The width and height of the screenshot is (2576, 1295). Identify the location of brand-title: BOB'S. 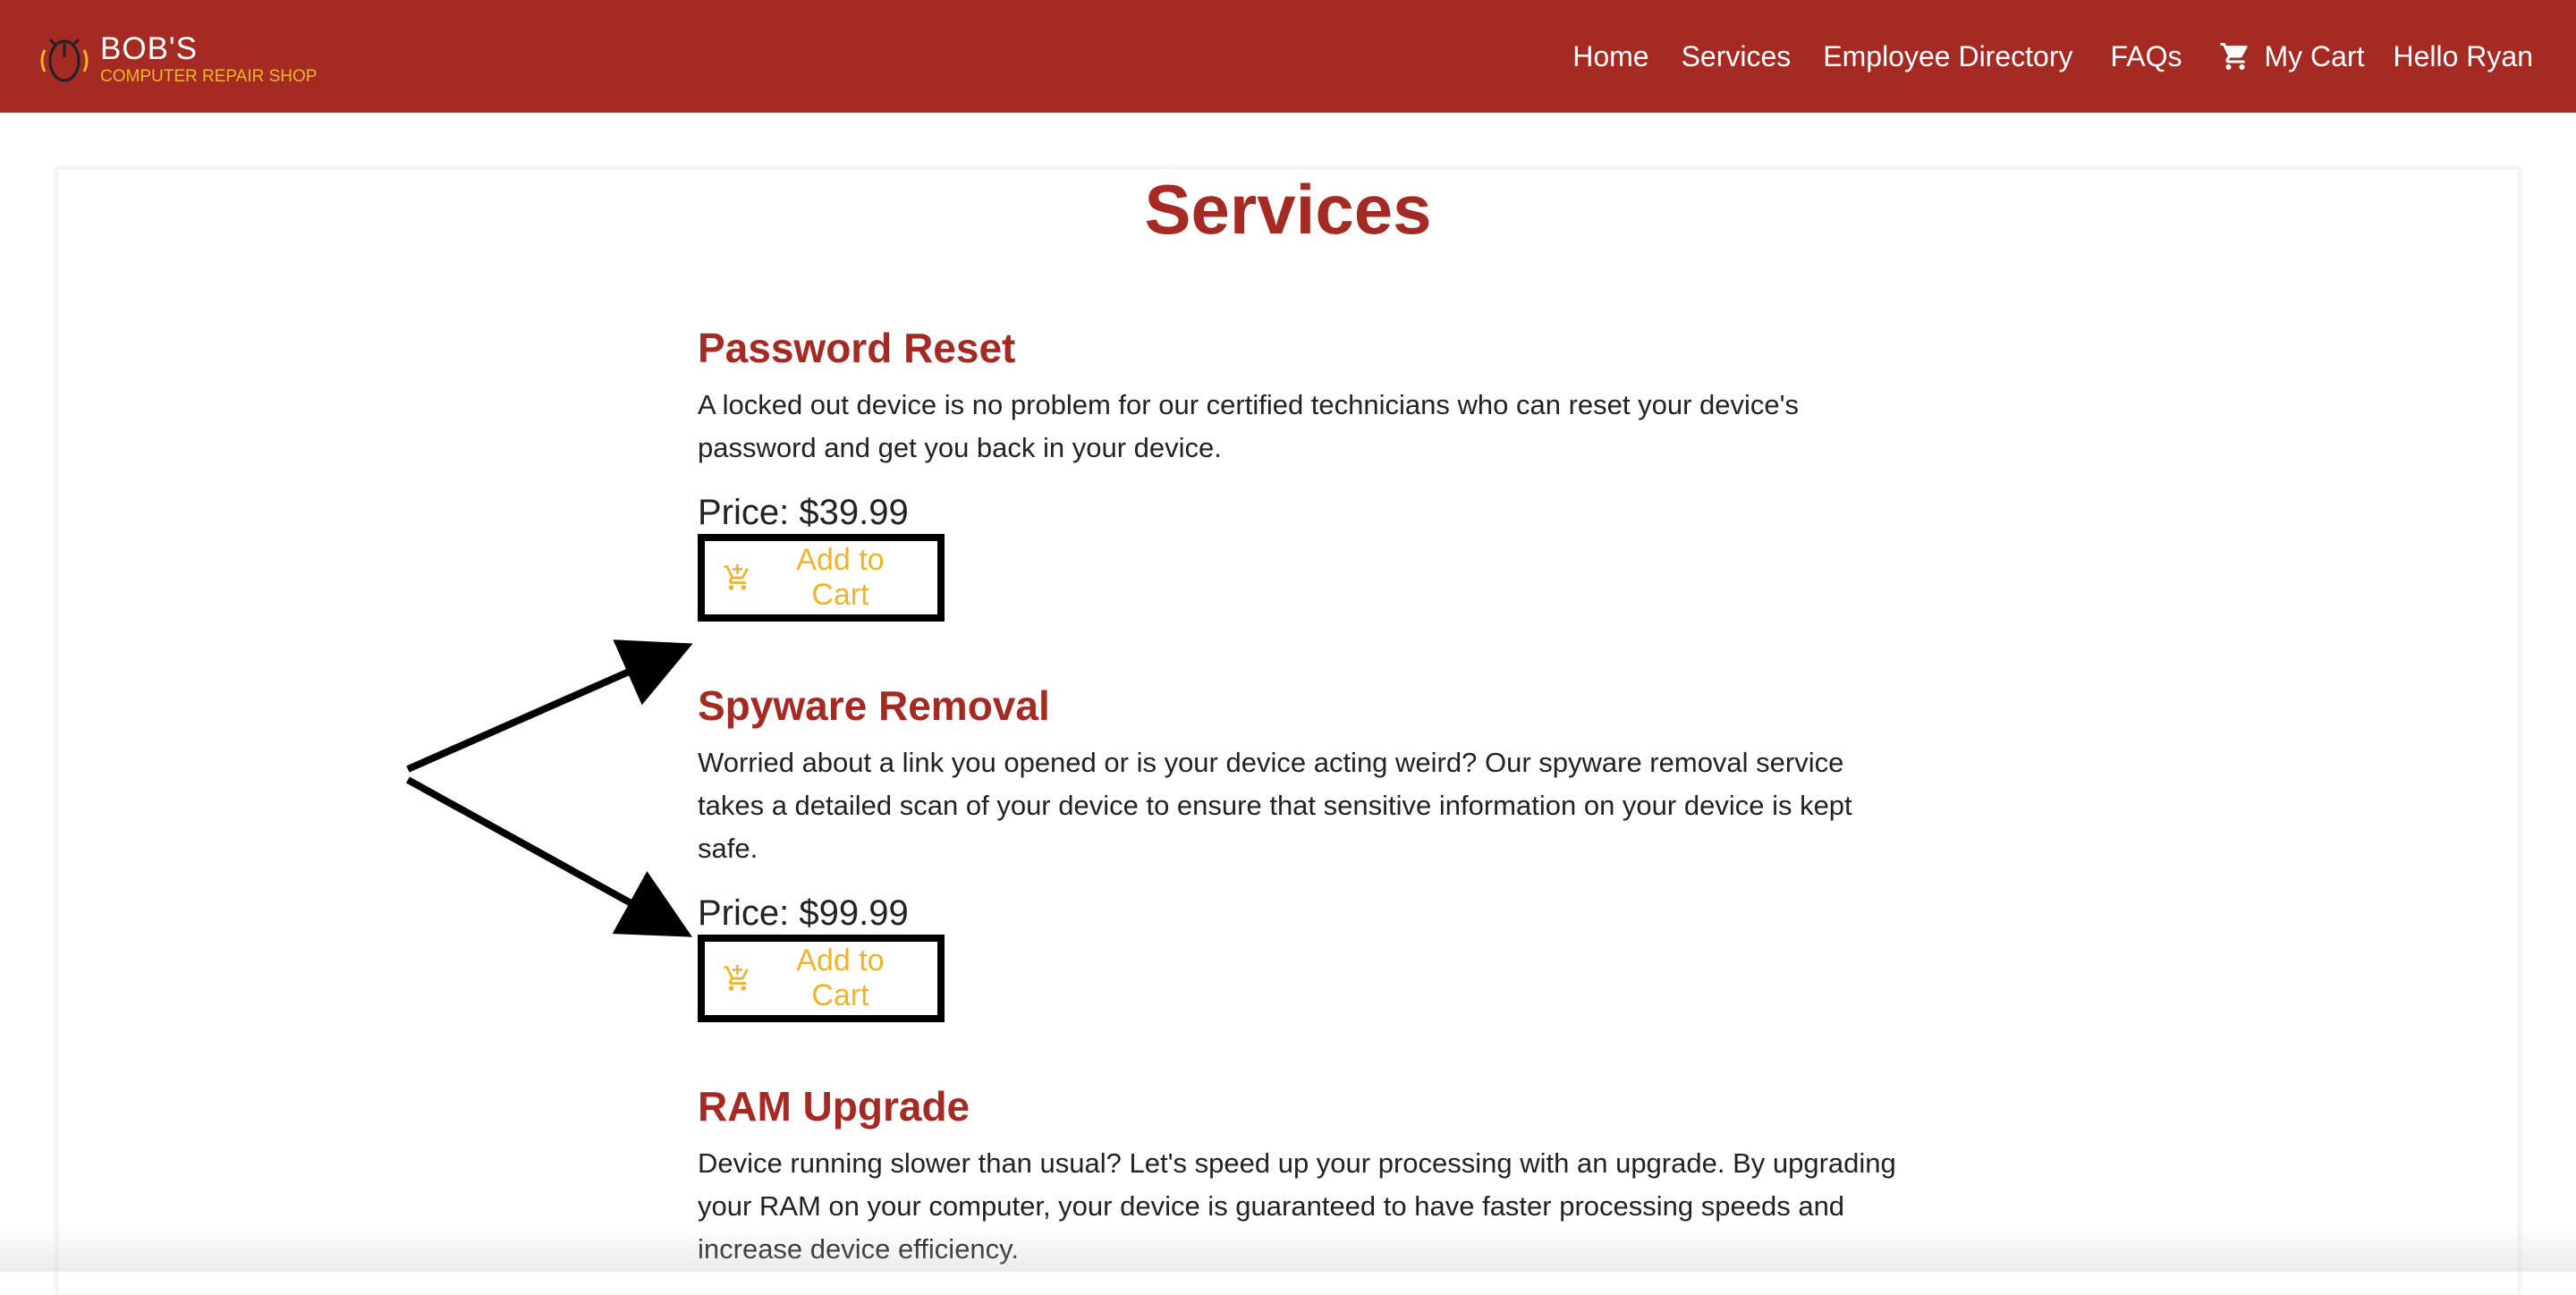
(149, 48).